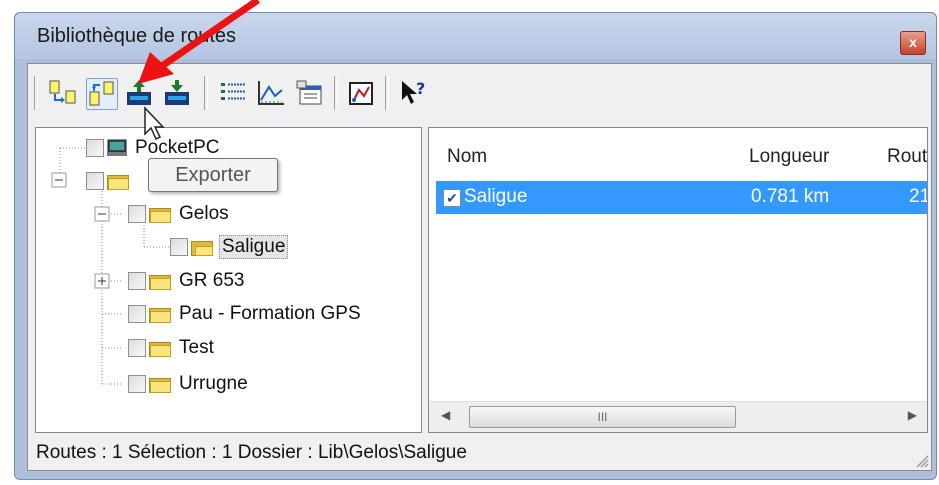 The width and height of the screenshot is (939, 485). Describe the element at coordinates (452, 198) in the screenshot. I see `row-checkbox: ✔` at that location.